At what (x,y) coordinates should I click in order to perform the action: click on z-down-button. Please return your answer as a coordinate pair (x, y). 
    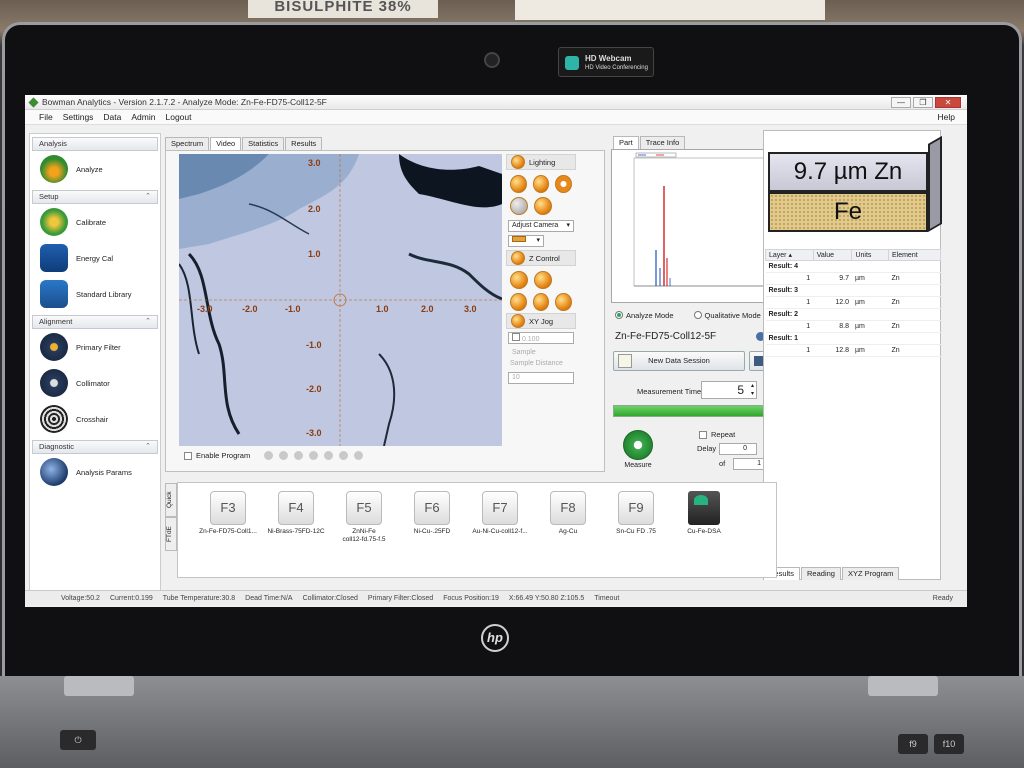
    Looking at the image, I should click on (518, 302).